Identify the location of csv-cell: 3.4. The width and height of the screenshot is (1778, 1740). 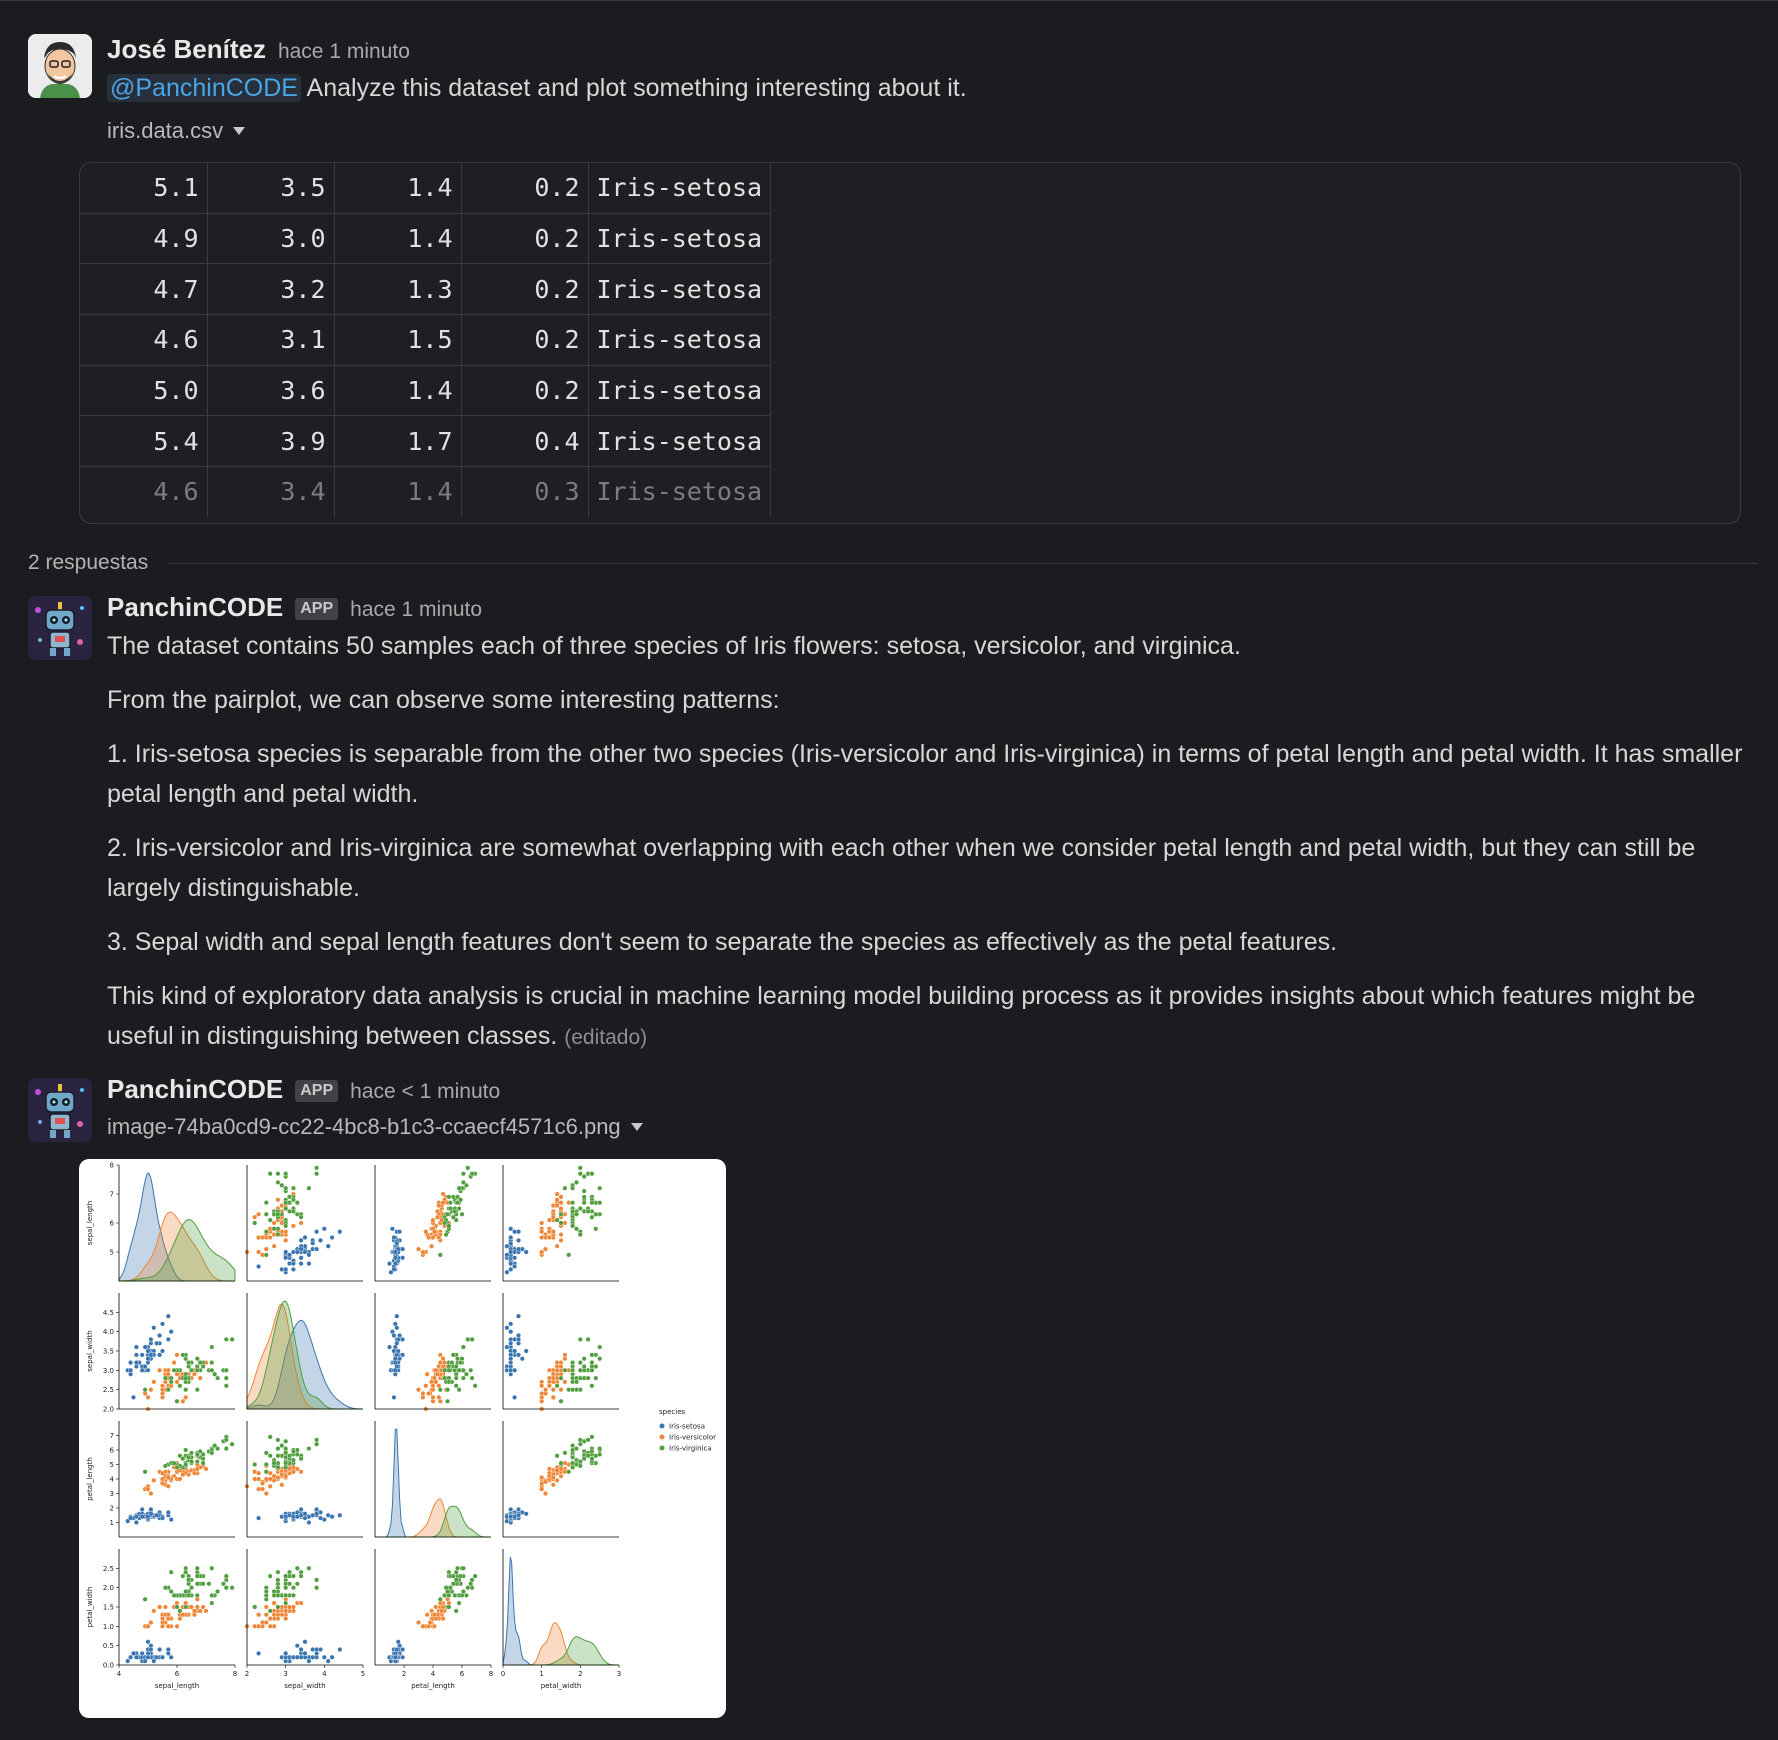
(271, 491).